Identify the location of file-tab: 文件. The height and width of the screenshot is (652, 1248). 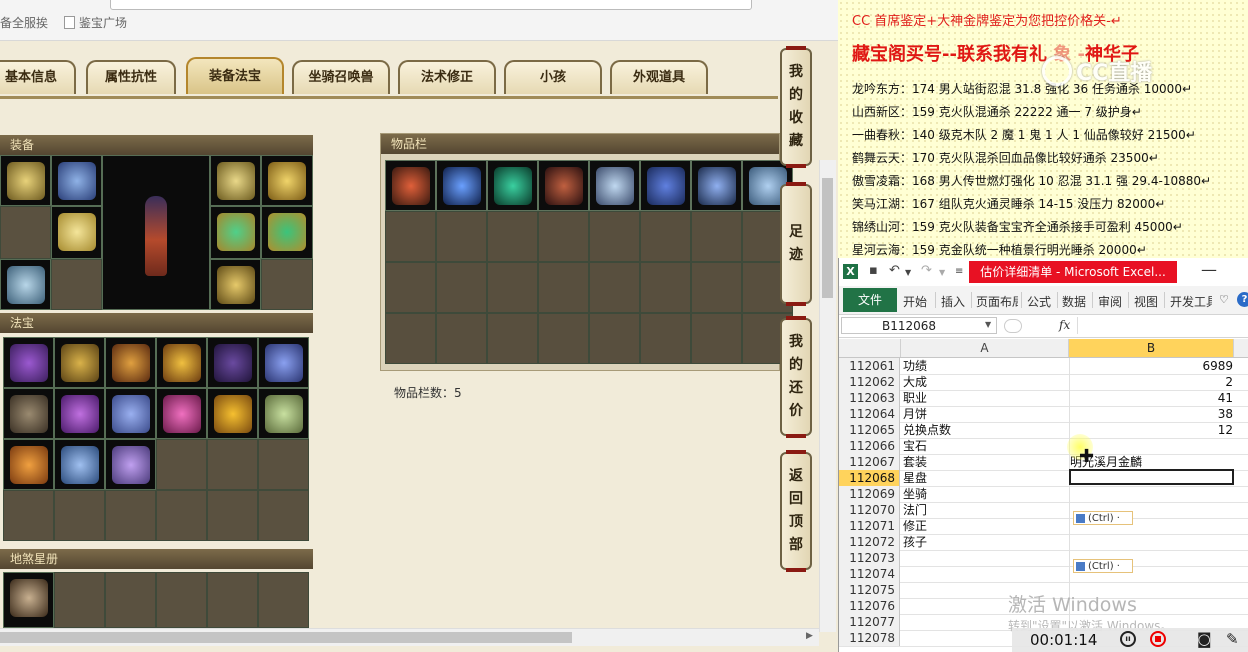
(870, 300).